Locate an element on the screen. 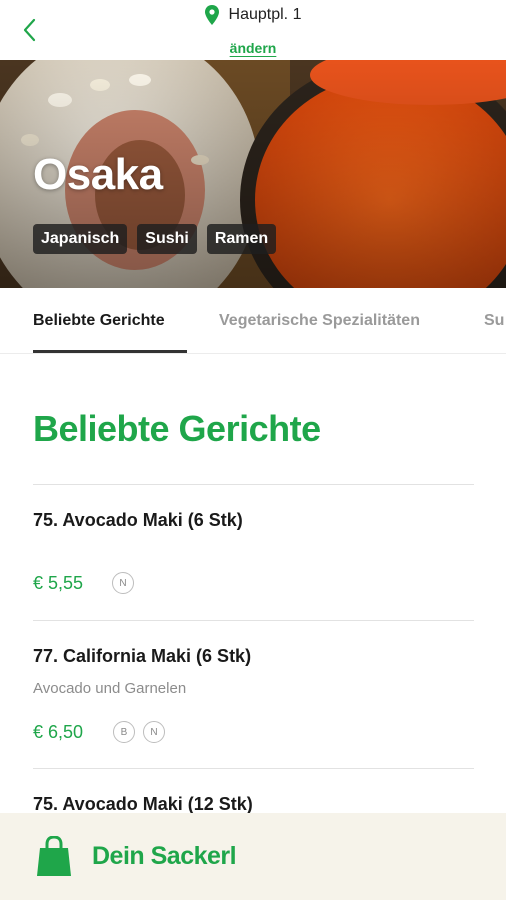 This screenshot has width=506, height=900. cart-bar: Dein Sackerl is located at coordinates (253, 856).